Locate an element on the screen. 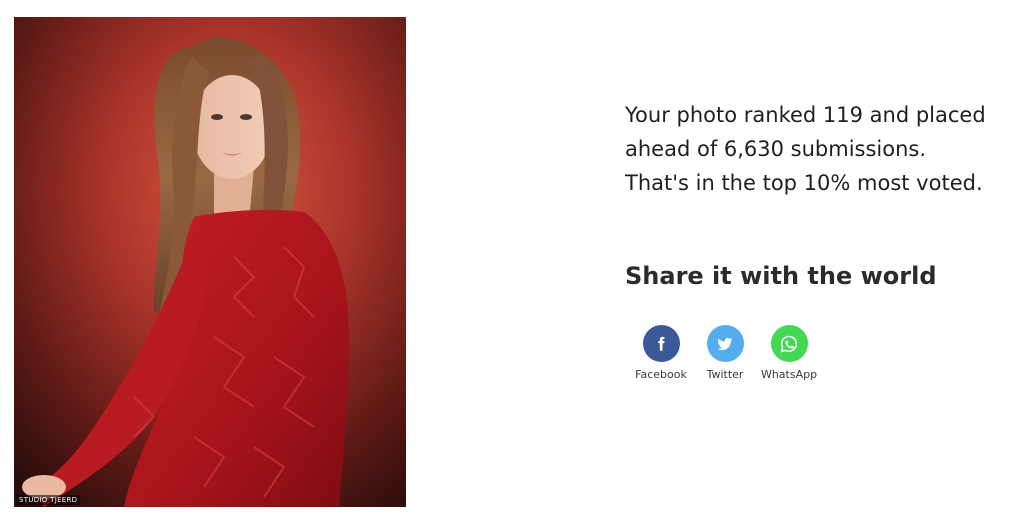  twitter-share-button: Twitter is located at coordinates (725, 353).